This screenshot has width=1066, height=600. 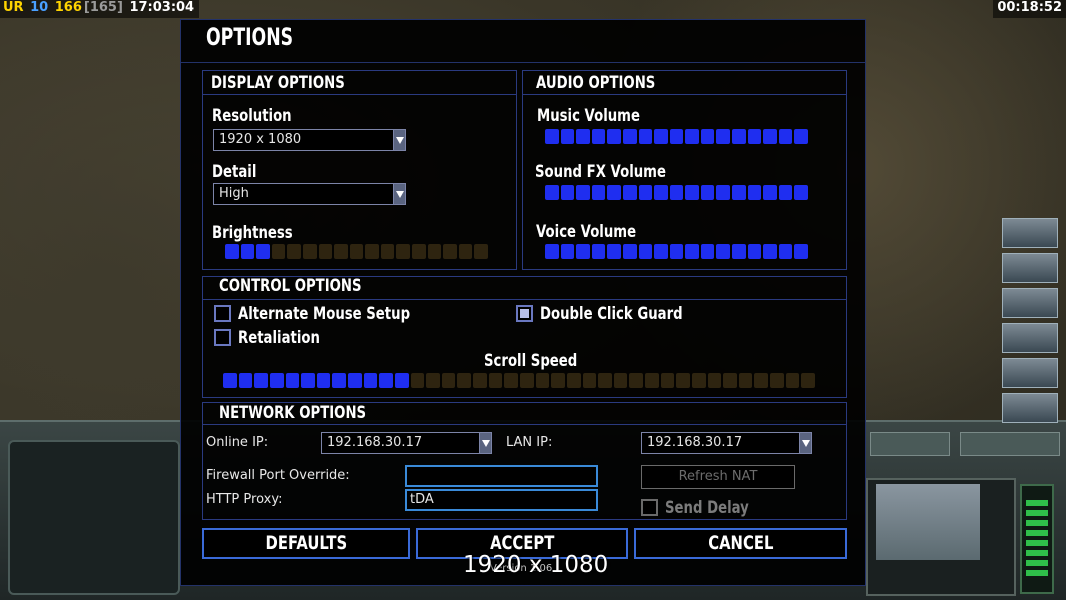 I want to click on network-options-heading: NETWORK OPTIONS, so click(x=293, y=413).